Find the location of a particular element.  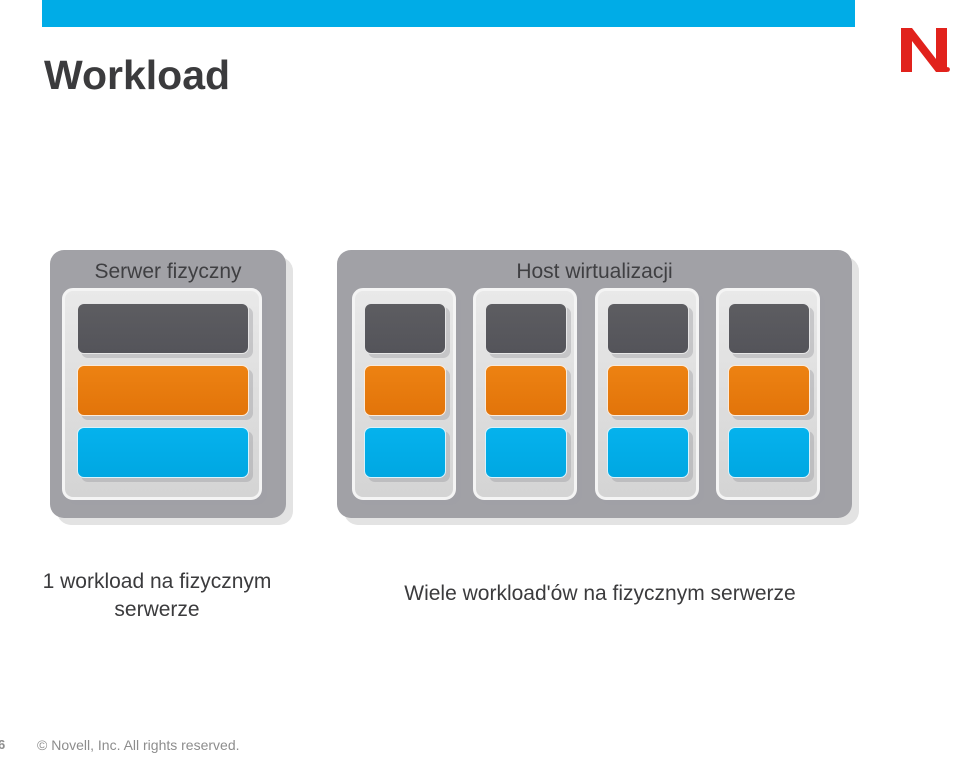

copyright-notice: © Novell, Inc. All rights reserved. is located at coordinates (138, 745).